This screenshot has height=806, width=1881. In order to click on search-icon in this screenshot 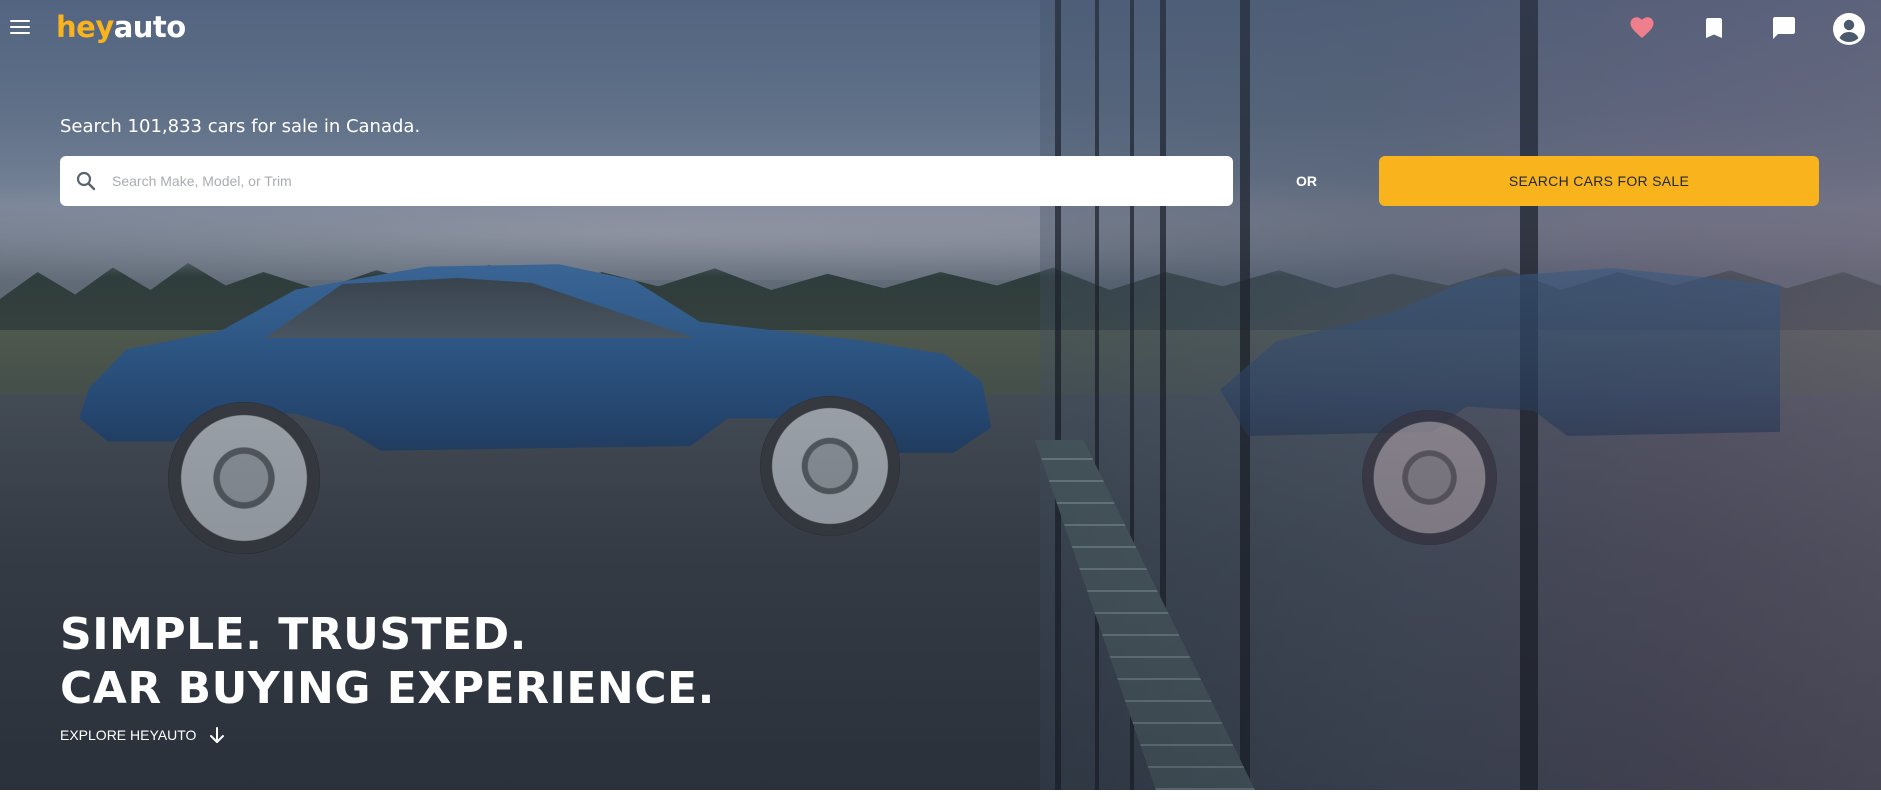, I will do `click(86, 181)`.